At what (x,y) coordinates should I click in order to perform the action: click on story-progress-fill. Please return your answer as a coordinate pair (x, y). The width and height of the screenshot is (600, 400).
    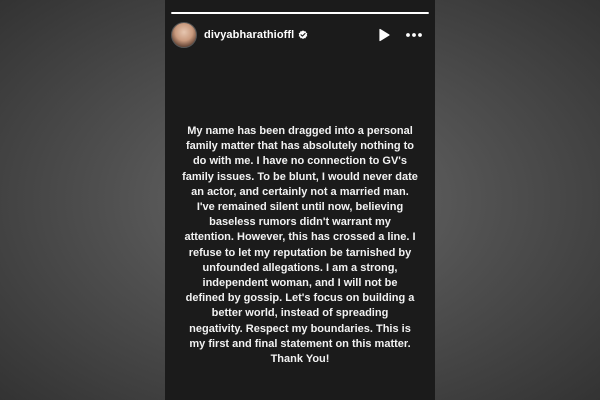
    Looking at the image, I should click on (300, 13).